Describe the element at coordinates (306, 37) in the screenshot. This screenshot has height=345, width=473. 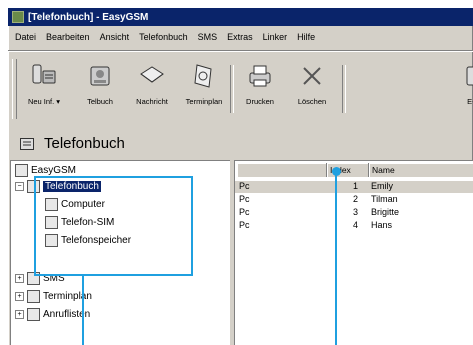
I see `menu-hilfe: Hilfe` at that location.